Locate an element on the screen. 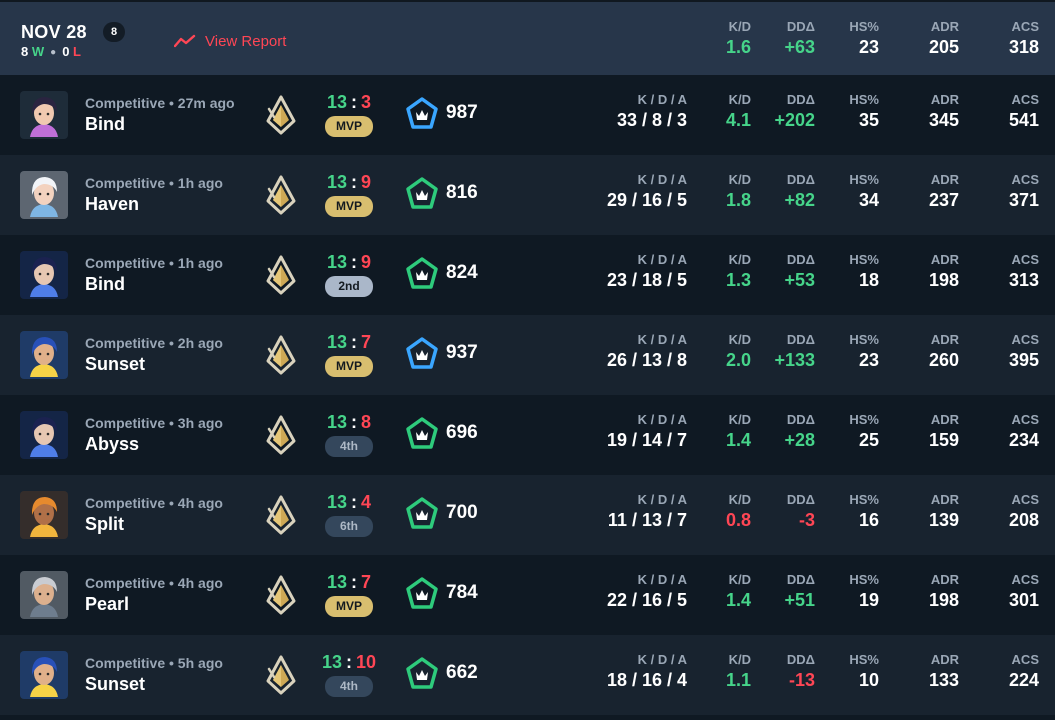 The height and width of the screenshot is (720, 1055). adr-value: 159 is located at coordinates (943, 440).